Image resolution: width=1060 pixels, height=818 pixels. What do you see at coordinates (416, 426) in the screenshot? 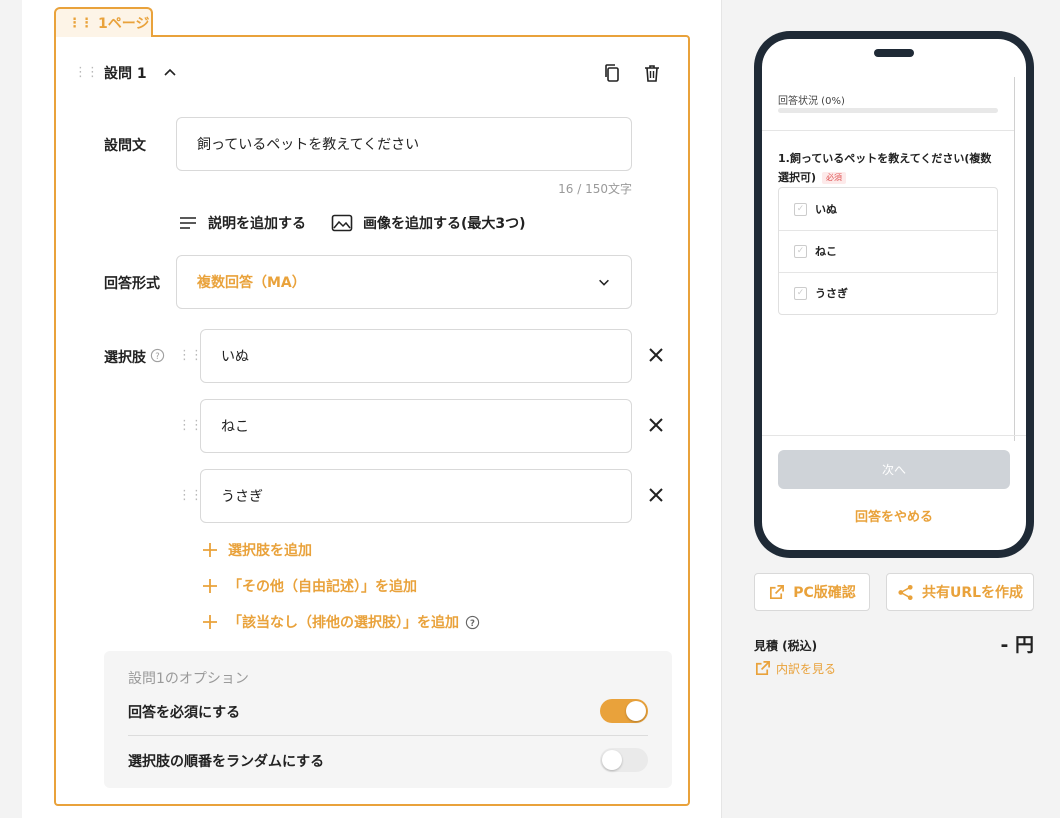
I see `choice-input: ねこ` at bounding box center [416, 426].